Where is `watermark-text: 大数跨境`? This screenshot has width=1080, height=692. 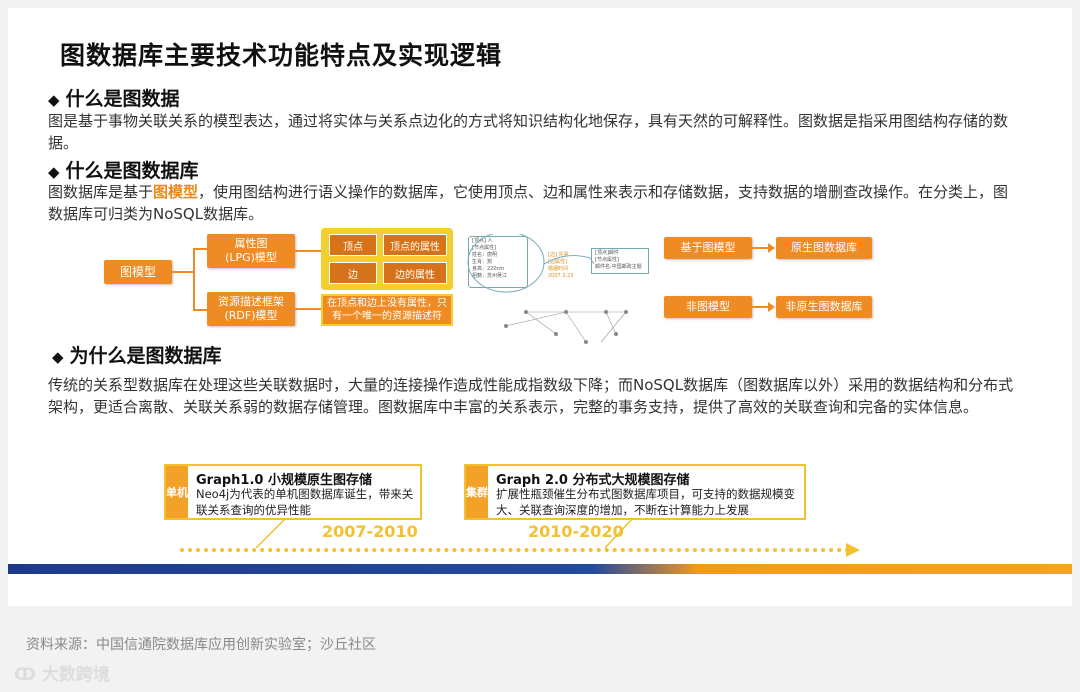
watermark-text: 大数跨境 is located at coordinates (75, 675).